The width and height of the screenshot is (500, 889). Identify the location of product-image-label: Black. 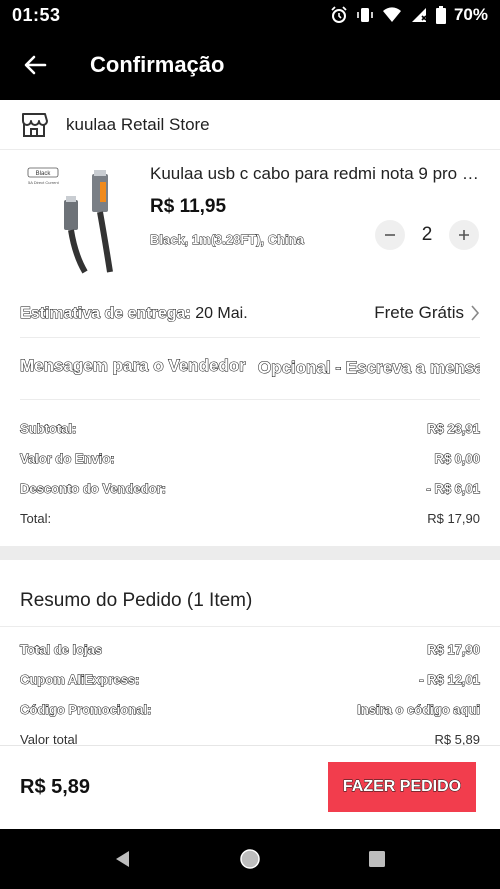
(44, 174).